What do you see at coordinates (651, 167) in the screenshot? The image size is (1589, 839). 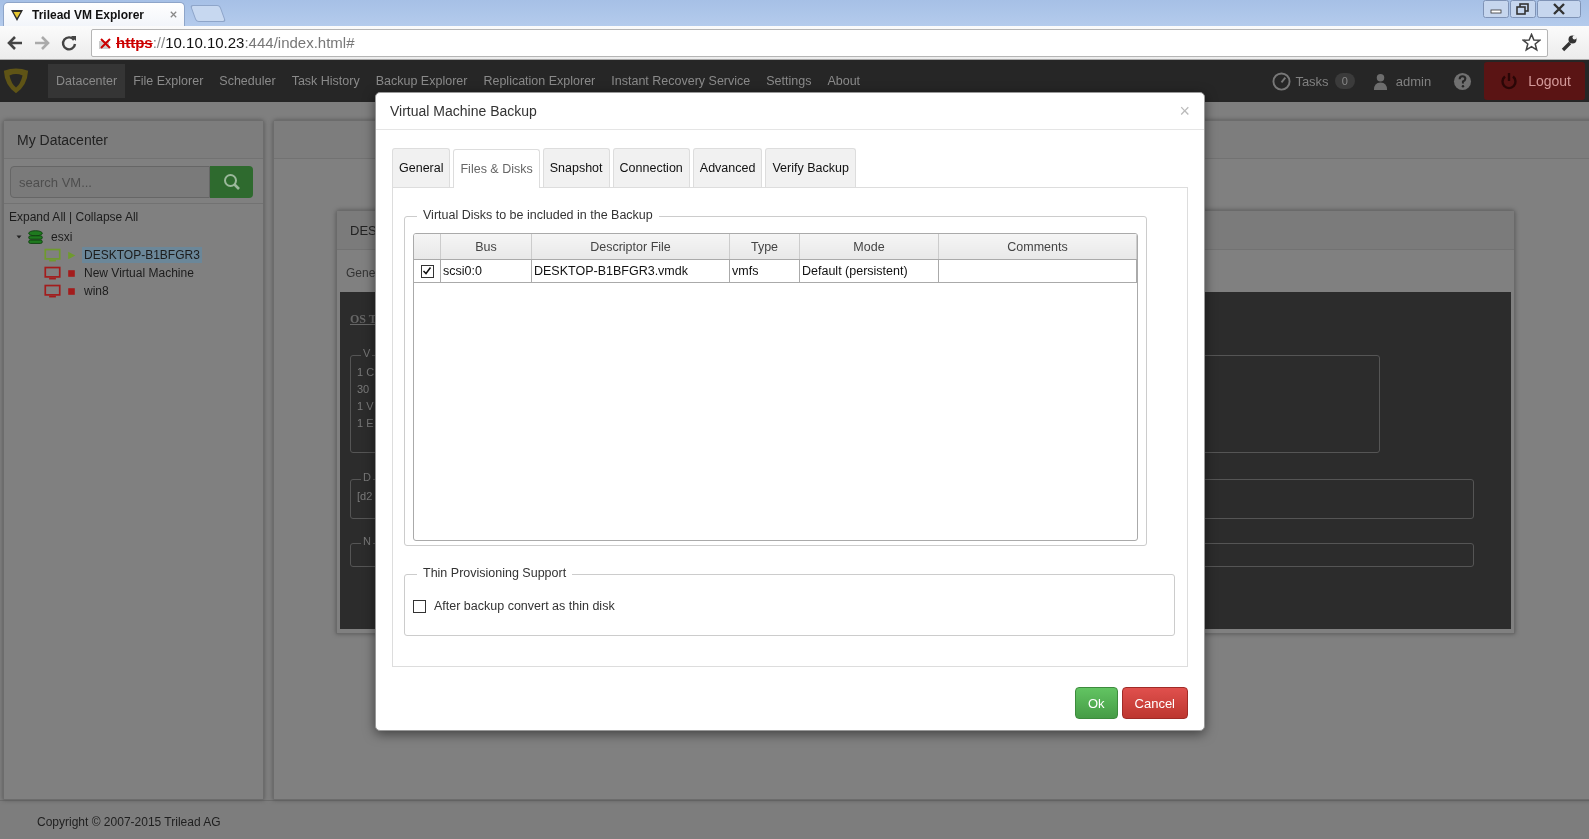 I see `tab: Connection` at bounding box center [651, 167].